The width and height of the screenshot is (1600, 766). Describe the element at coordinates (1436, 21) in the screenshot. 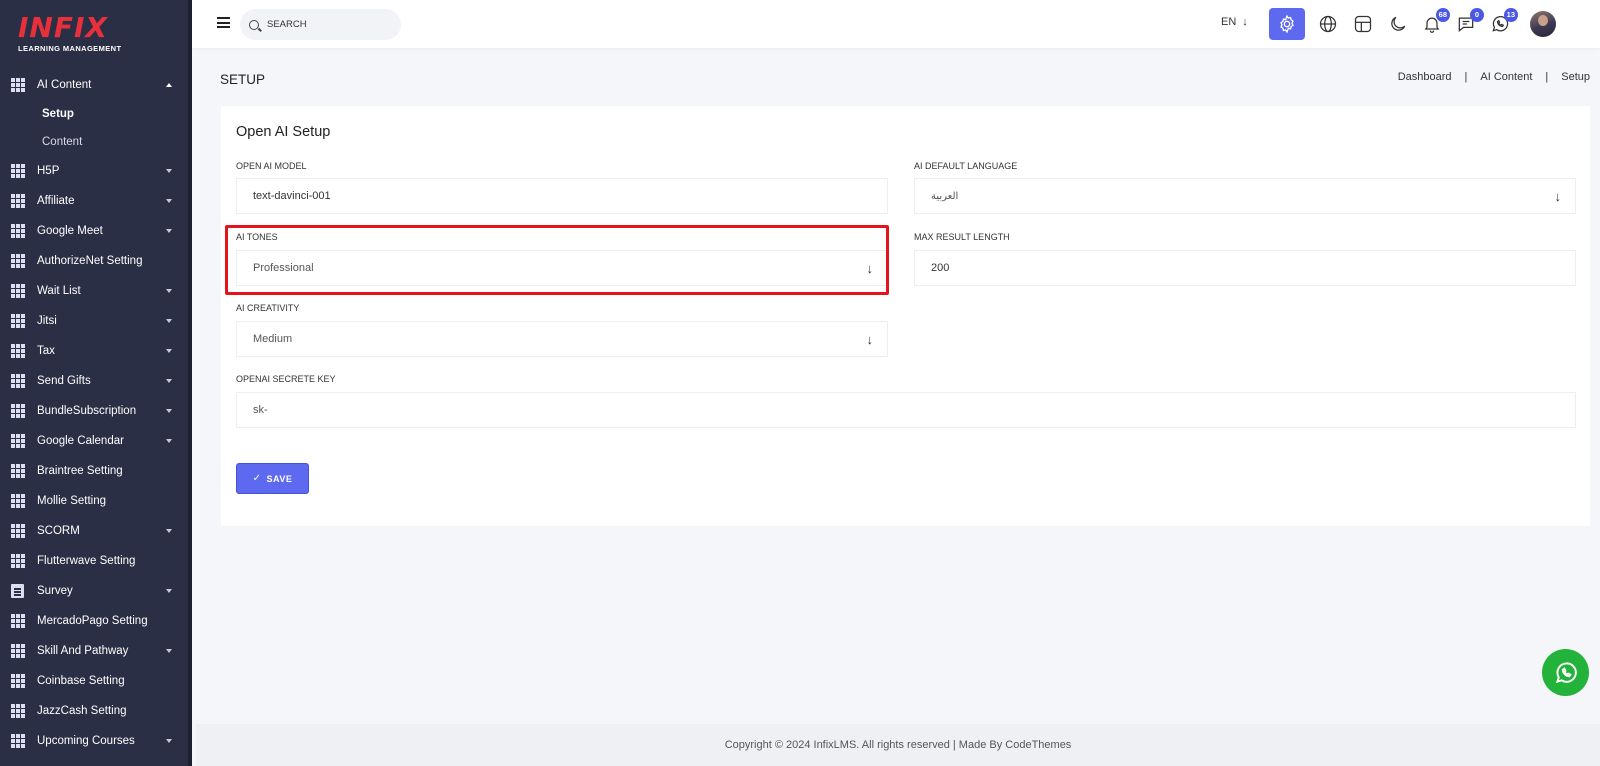

I see `notifications-button: 68` at that location.